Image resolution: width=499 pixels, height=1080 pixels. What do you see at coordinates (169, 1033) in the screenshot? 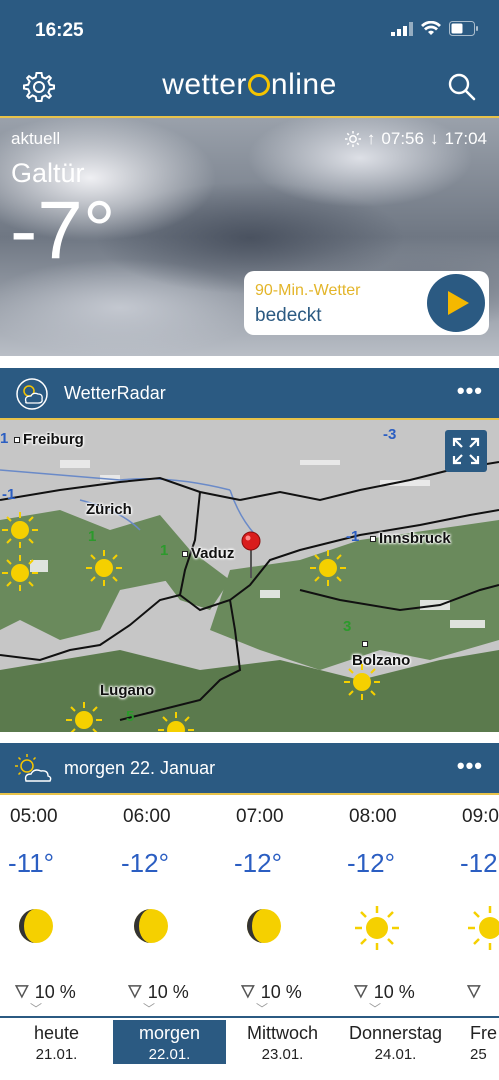
I see `day-tab-name: morgen` at bounding box center [169, 1033].